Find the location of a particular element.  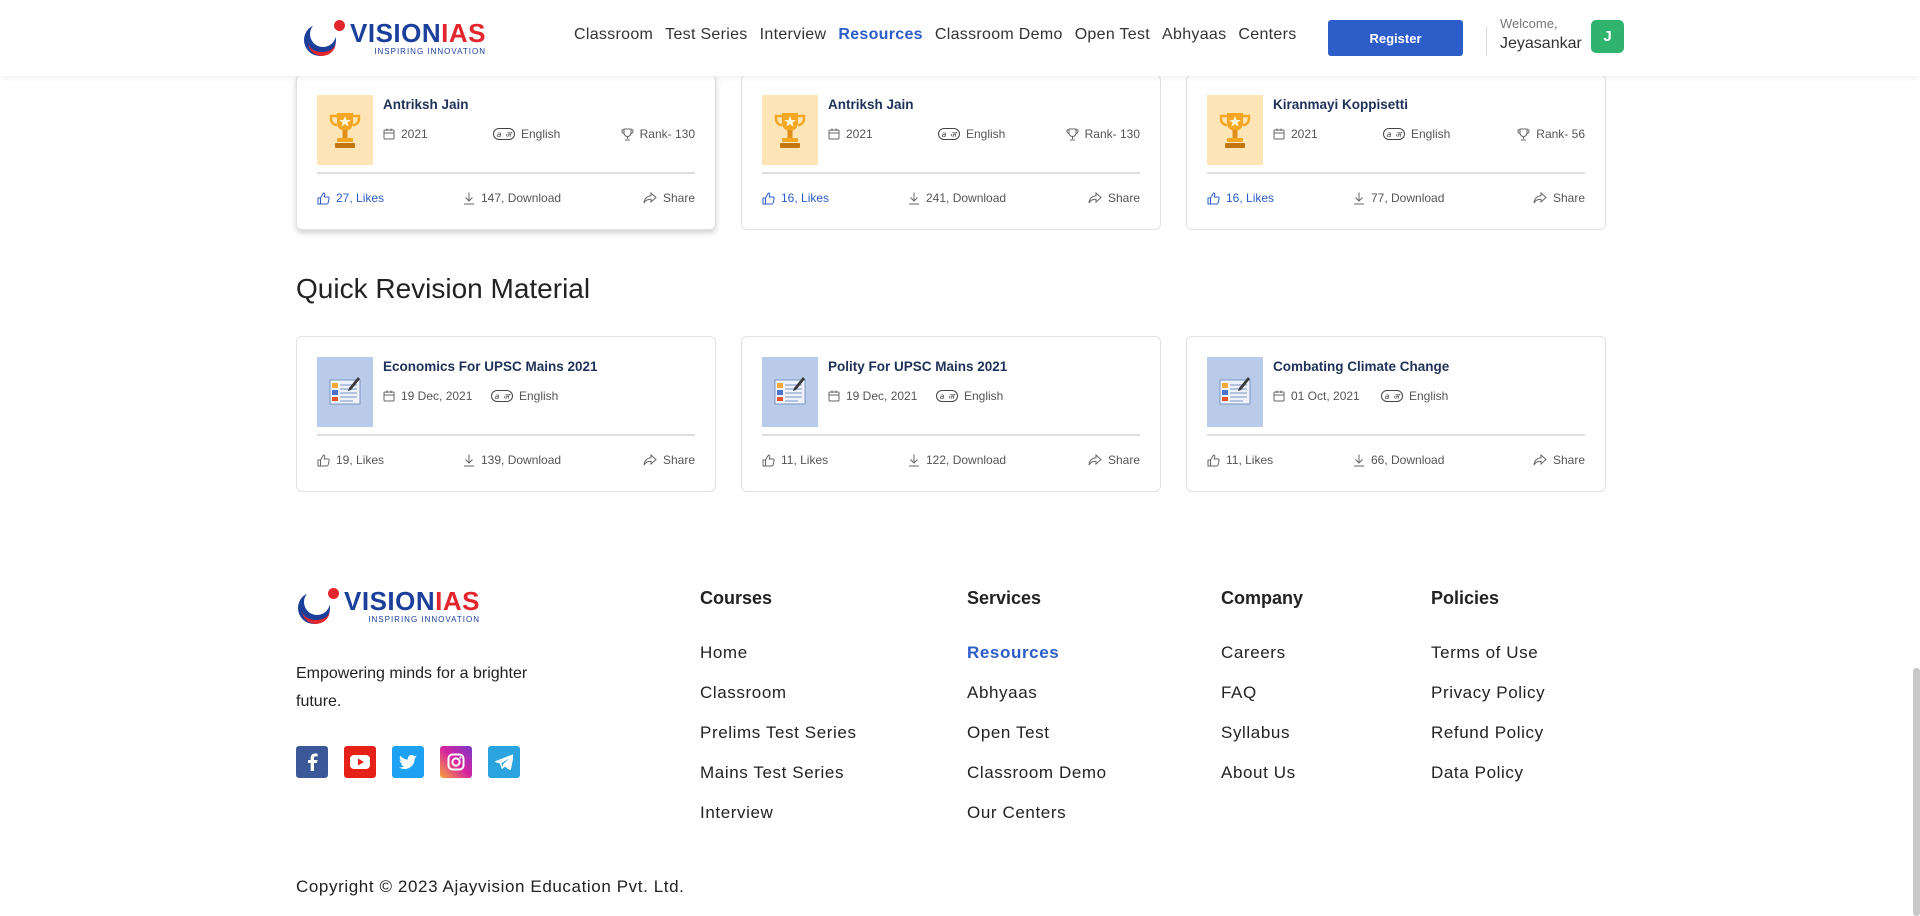

footer-link-abhyaas: Abhyaas is located at coordinates (1002, 693).